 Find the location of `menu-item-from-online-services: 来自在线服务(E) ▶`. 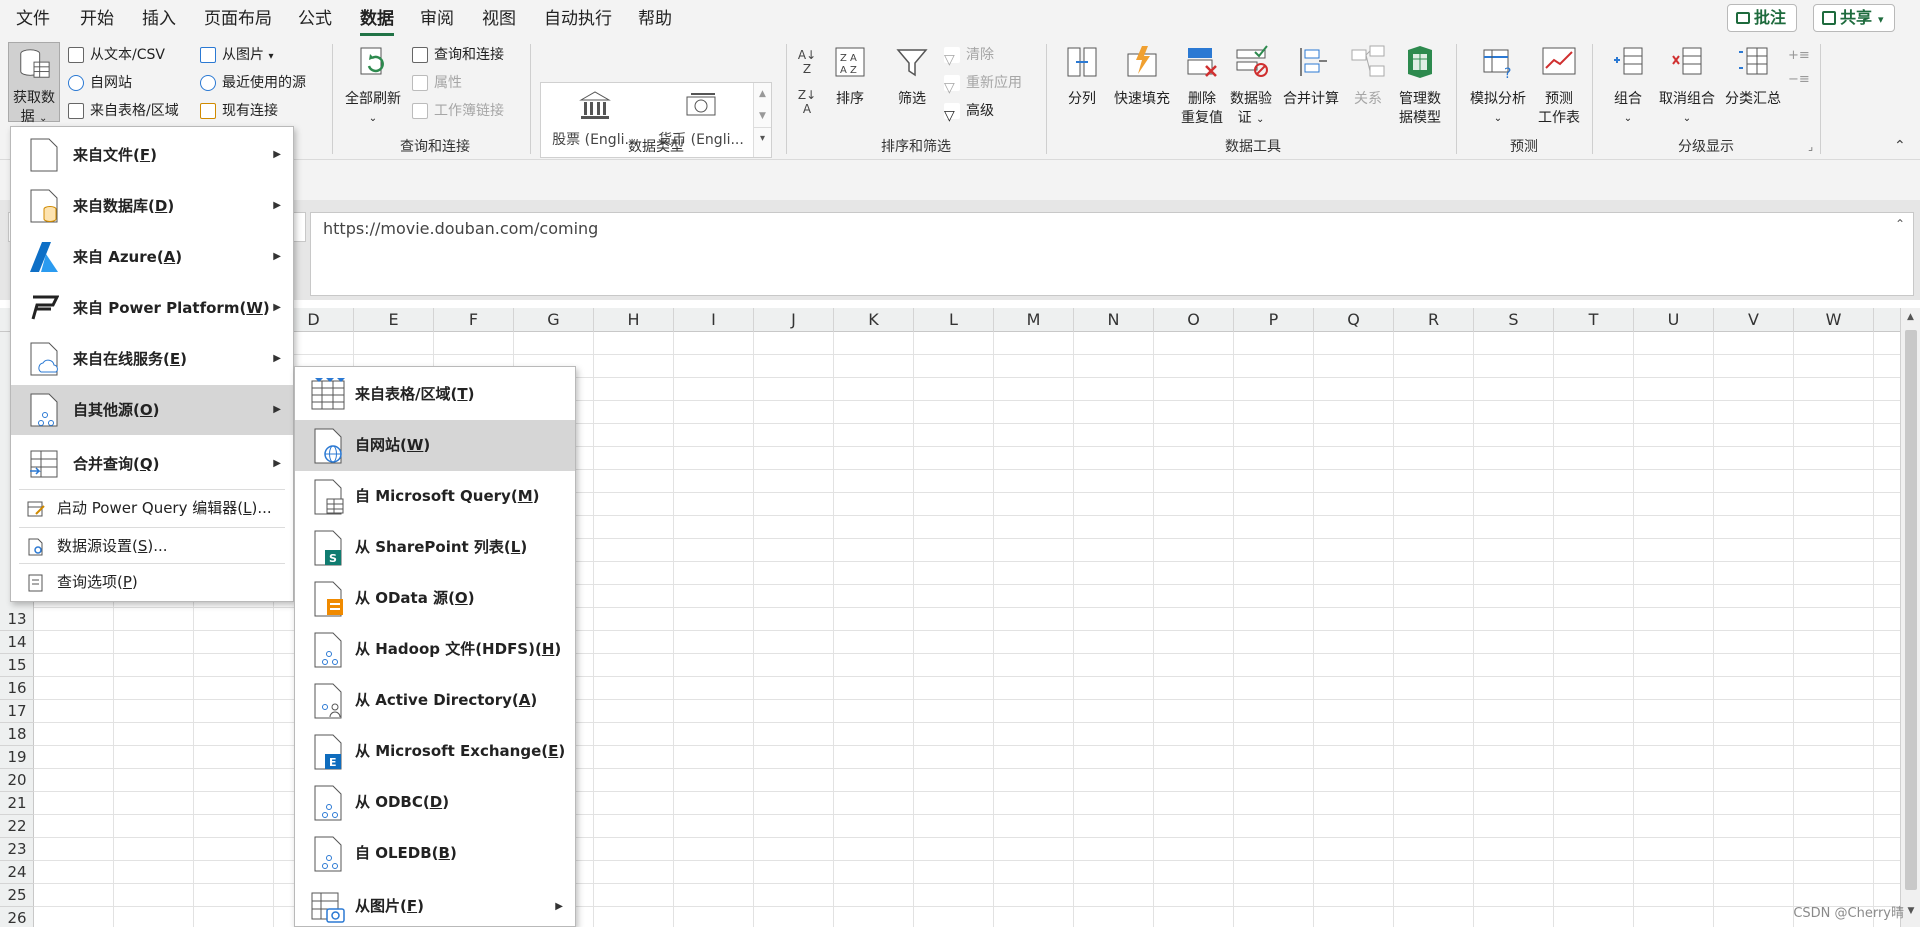

menu-item-from-online-services: 来自在线服务(E) ▶ is located at coordinates (152, 359).